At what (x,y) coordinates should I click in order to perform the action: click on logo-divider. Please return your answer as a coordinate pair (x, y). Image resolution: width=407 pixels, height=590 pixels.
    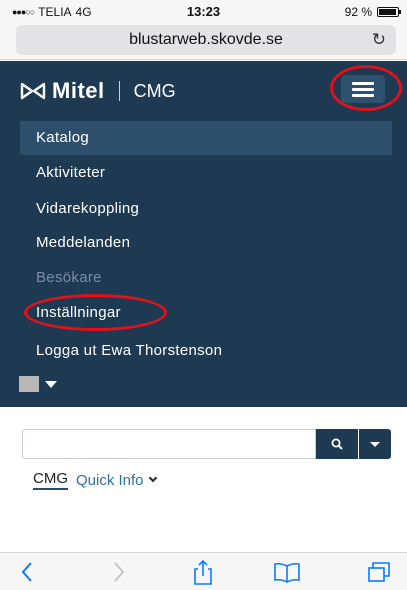
    Looking at the image, I should click on (119, 91).